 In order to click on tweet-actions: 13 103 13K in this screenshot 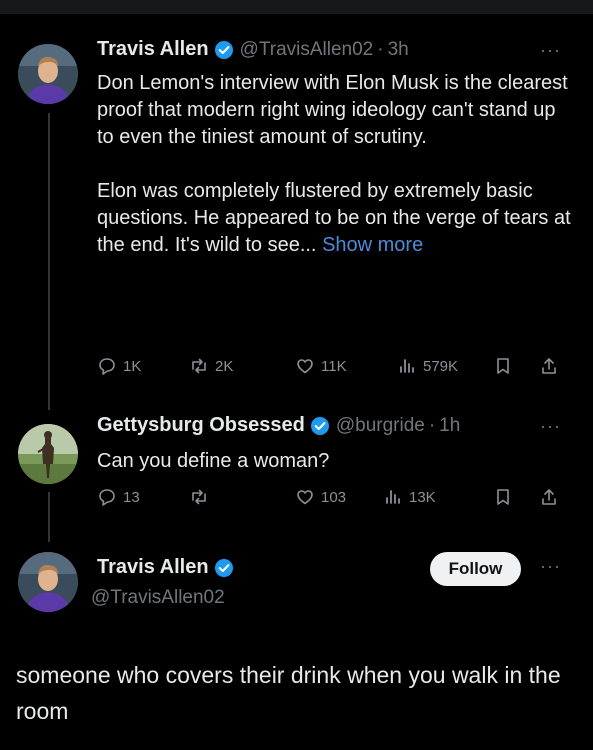, I will do `click(332, 499)`.